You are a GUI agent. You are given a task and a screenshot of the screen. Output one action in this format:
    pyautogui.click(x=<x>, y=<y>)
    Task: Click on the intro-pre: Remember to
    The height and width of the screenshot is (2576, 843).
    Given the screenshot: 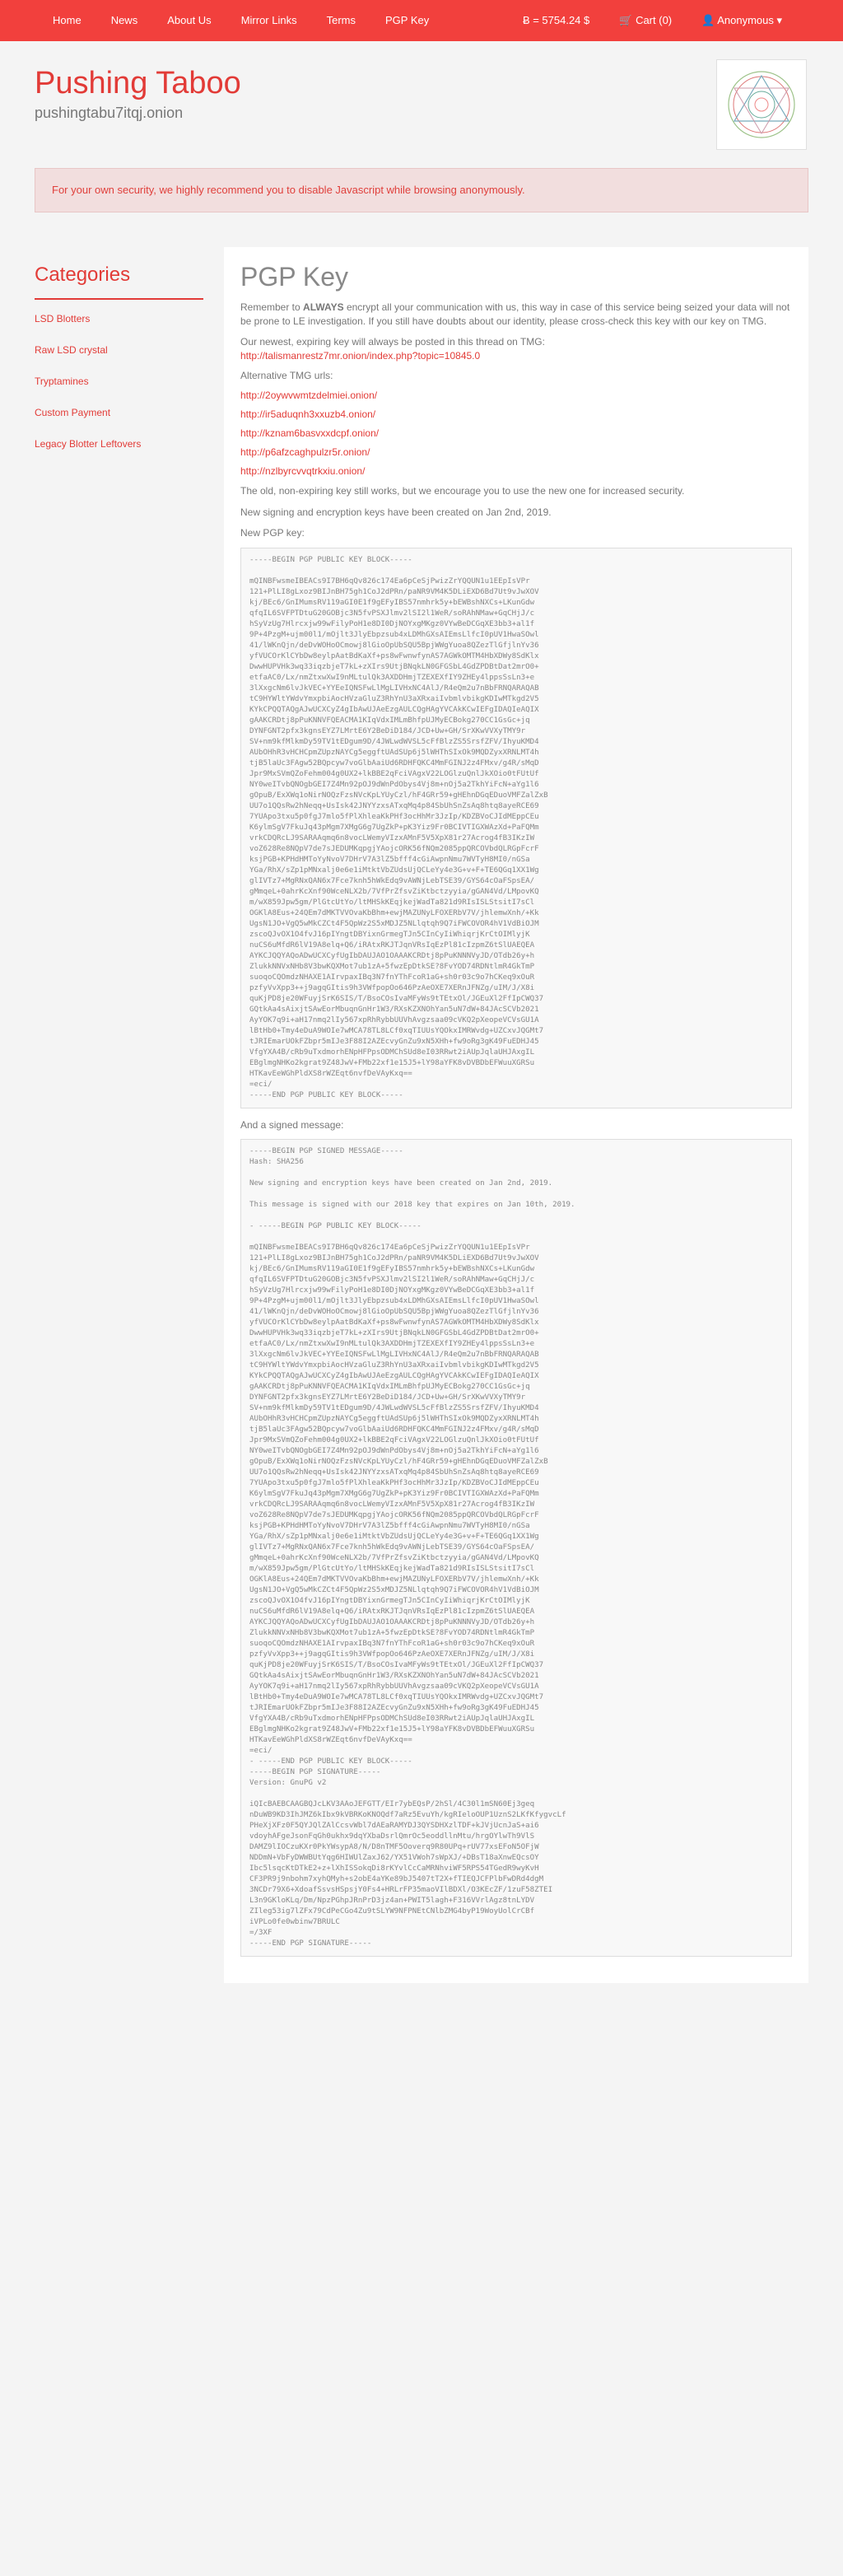 What is the action you would take?
    pyautogui.click(x=272, y=307)
    